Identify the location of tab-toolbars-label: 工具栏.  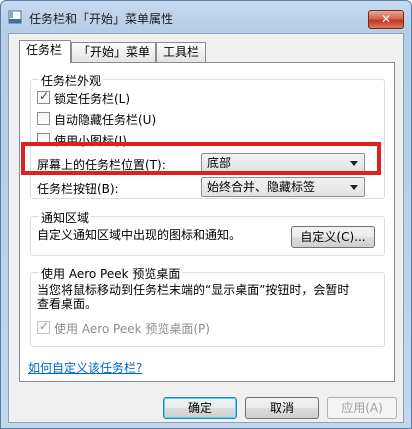
(181, 52).